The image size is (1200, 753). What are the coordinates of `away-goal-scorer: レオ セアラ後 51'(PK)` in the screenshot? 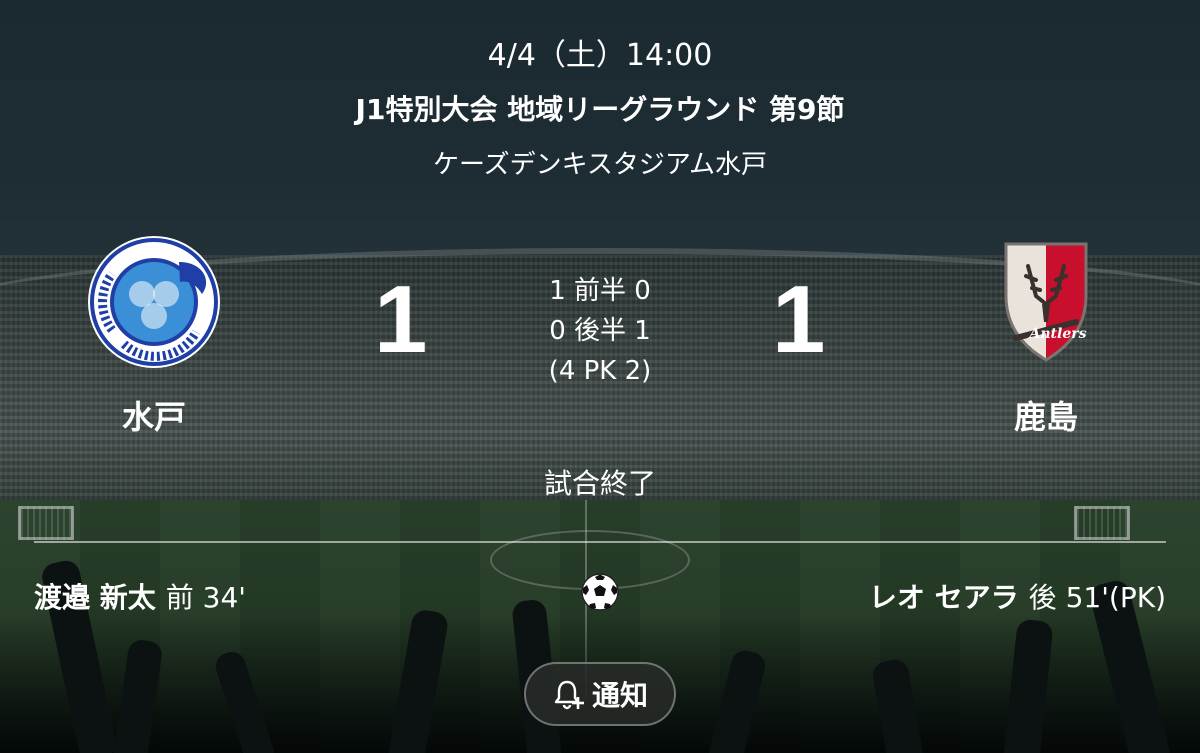 It's located at (1017, 596).